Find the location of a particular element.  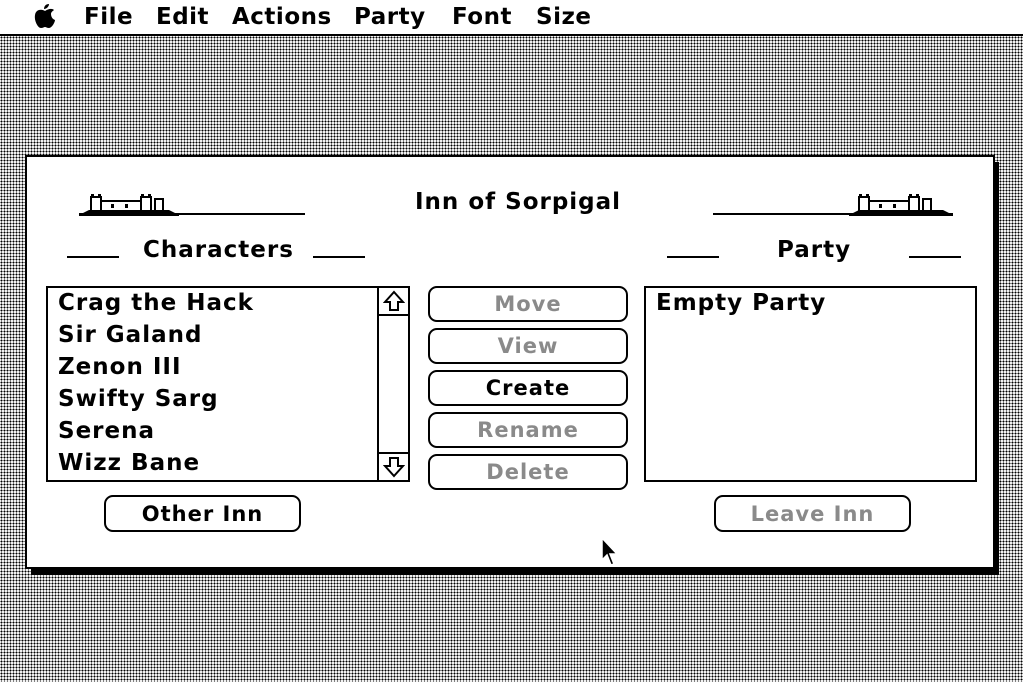

scroll-up-arrow-icon is located at coordinates (393, 302).